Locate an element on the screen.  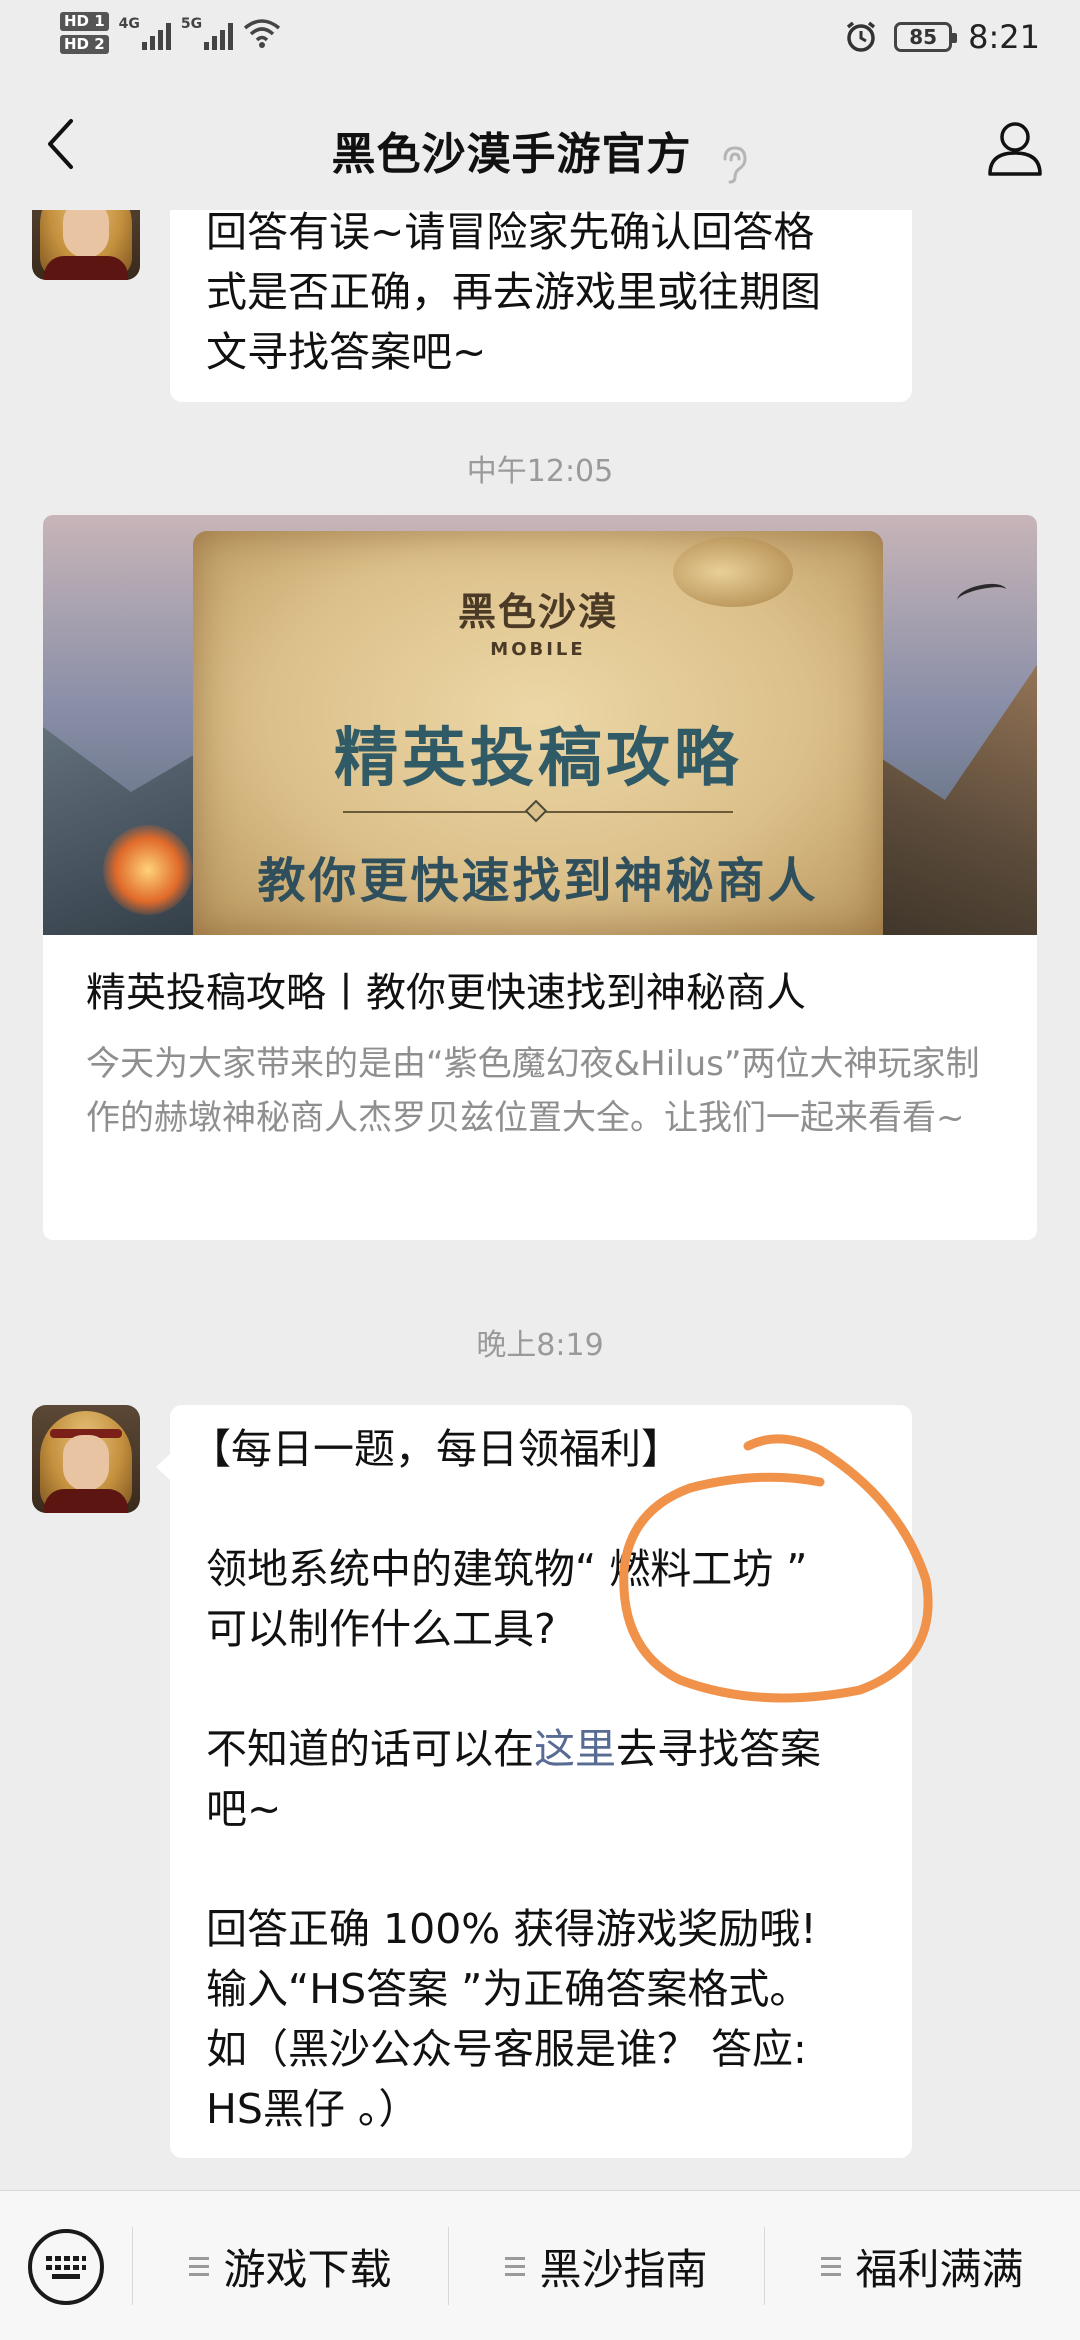
net1-label: 4G is located at coordinates (129, 24).